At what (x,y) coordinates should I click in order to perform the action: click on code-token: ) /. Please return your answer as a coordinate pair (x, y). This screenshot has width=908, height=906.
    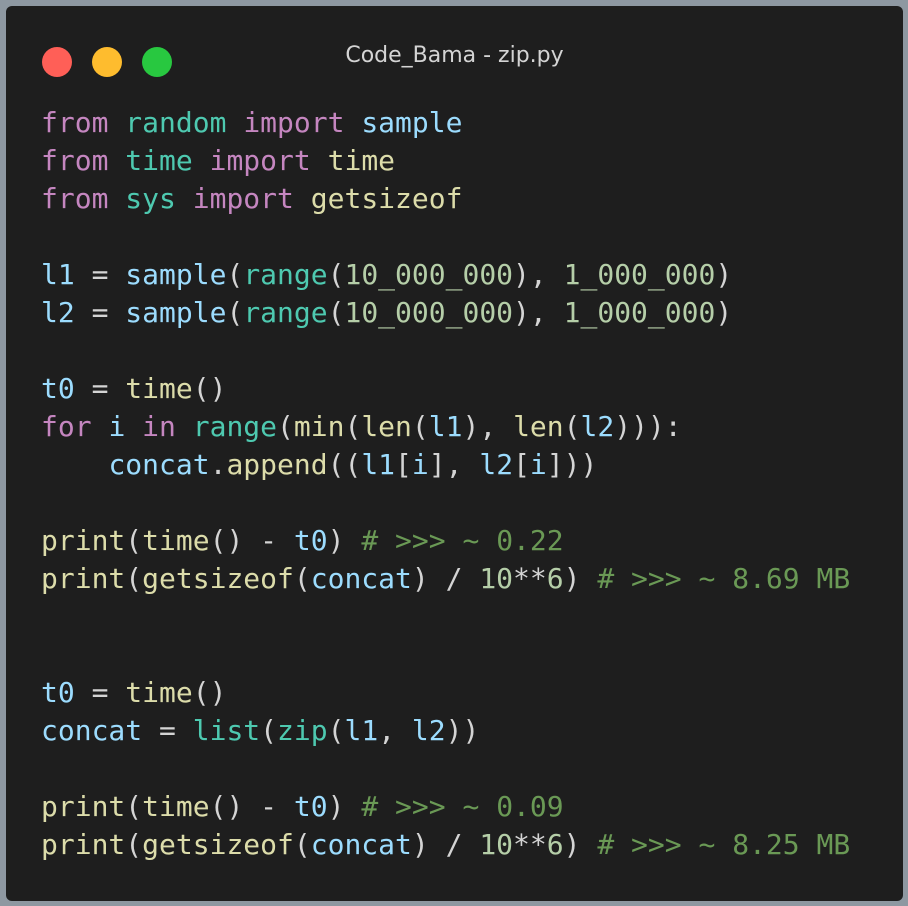
    Looking at the image, I should click on (445, 578).